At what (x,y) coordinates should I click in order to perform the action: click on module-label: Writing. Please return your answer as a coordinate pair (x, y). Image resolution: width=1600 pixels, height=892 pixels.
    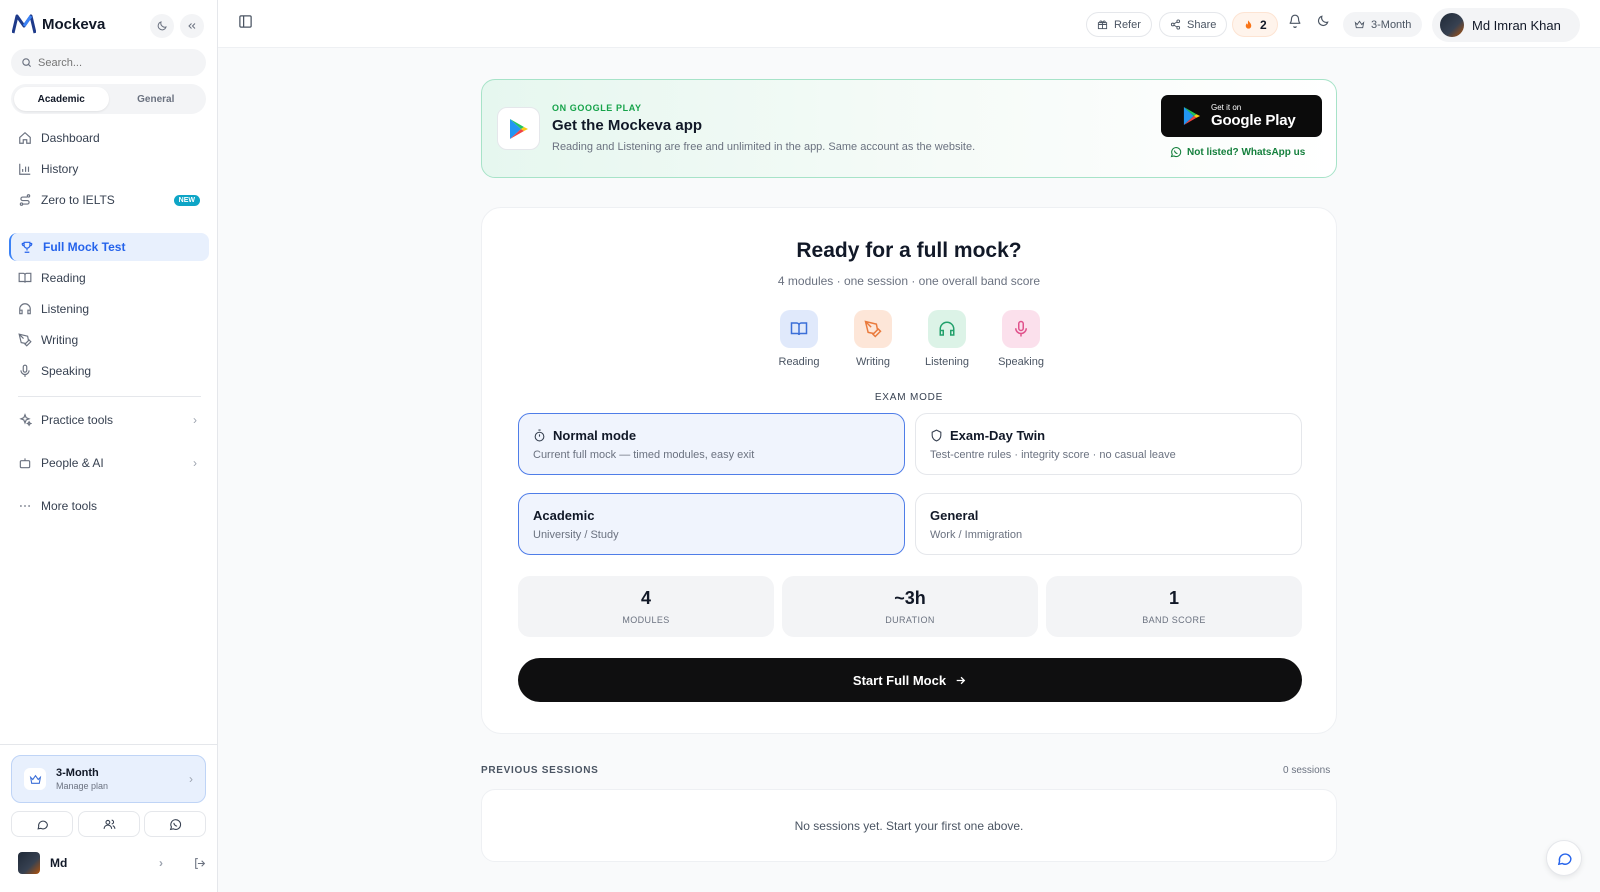
    Looking at the image, I should click on (873, 362).